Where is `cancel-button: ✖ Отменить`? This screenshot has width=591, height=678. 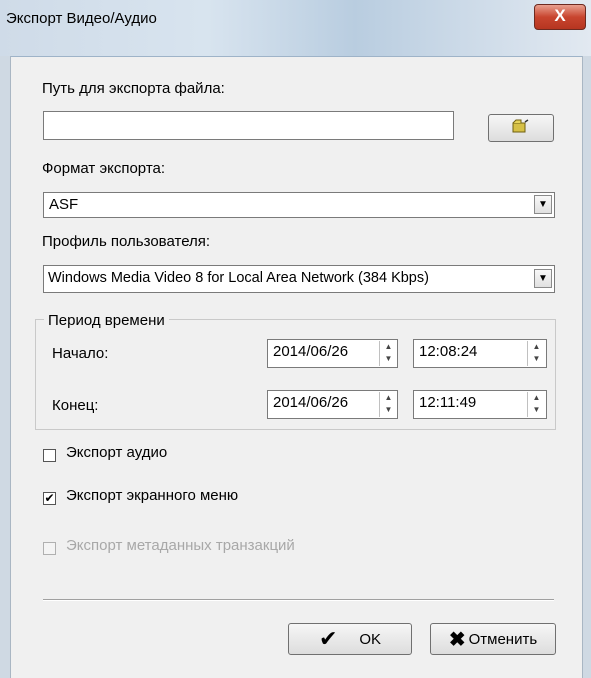
cancel-button: ✖ Отменить is located at coordinates (493, 639).